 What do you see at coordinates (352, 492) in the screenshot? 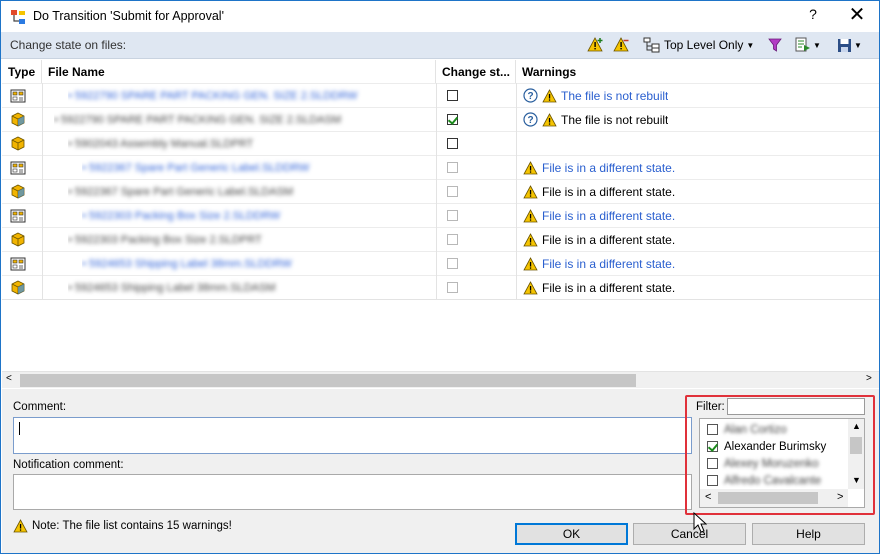
I see `notification-comment-field` at bounding box center [352, 492].